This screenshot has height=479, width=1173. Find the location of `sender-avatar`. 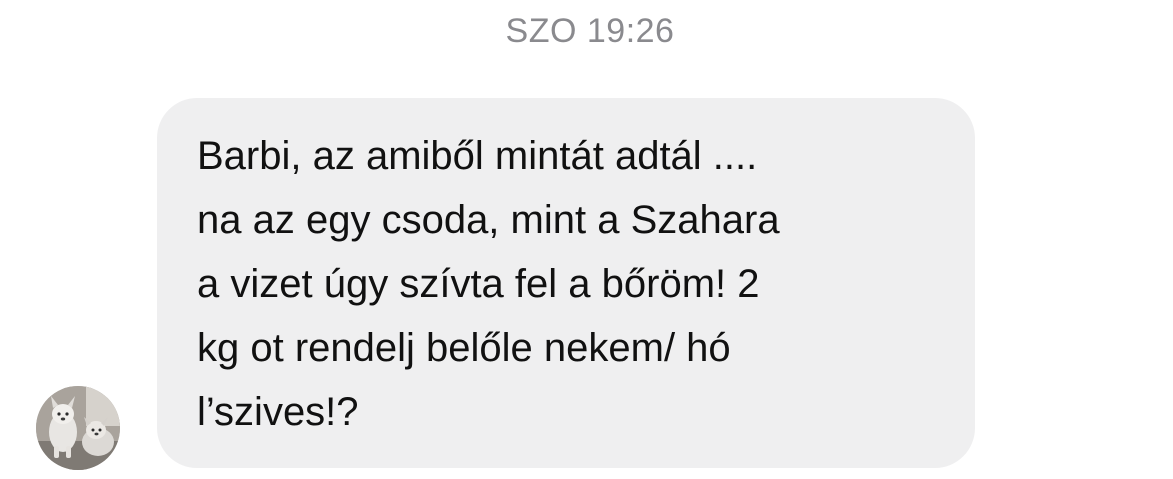

sender-avatar is located at coordinates (78, 428).